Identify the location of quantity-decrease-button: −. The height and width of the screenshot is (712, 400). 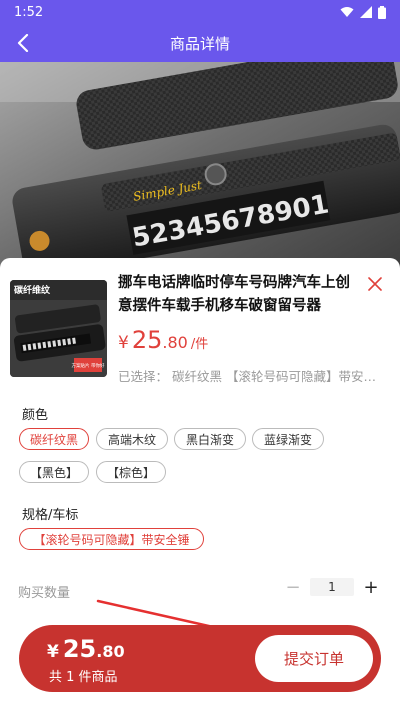
(293, 587).